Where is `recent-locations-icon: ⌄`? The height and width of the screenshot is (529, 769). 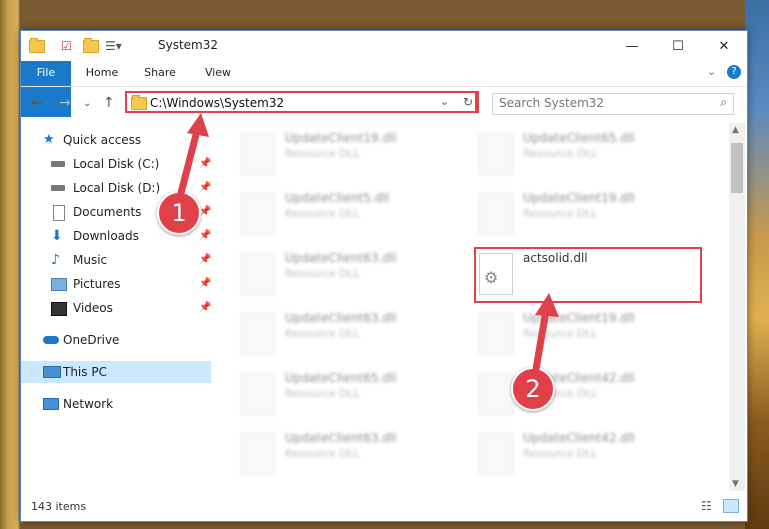
recent-locations-icon: ⌄ is located at coordinates (87, 103).